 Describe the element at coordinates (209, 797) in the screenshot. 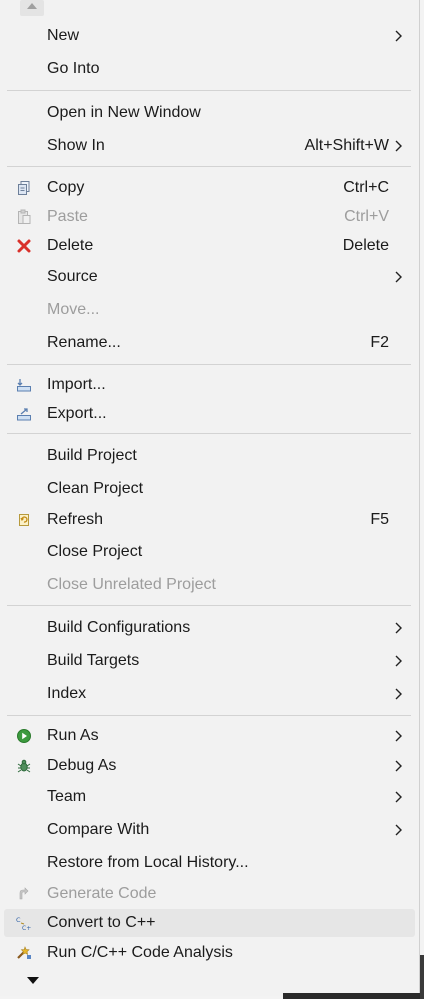

I see `menu-item-team: Team` at that location.